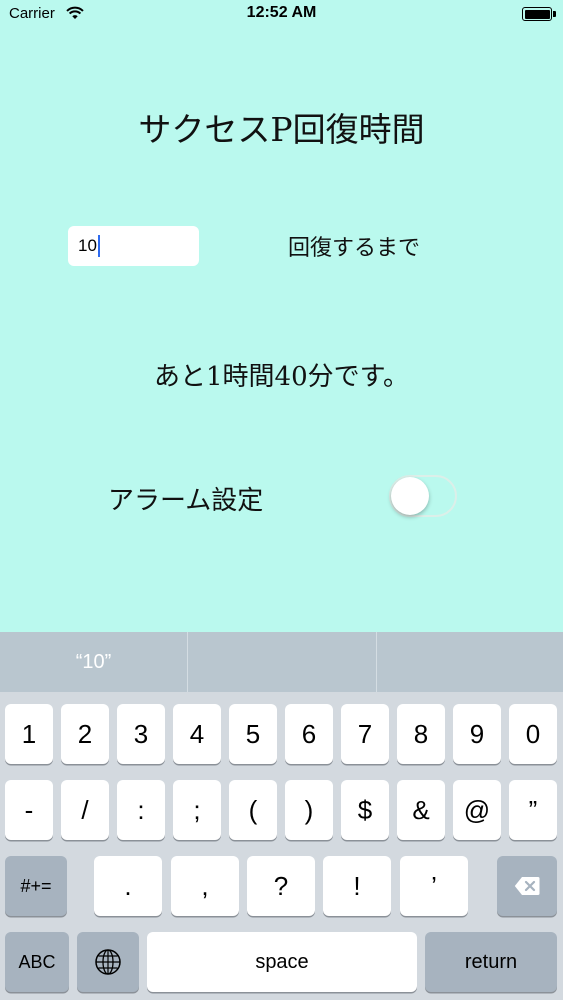 The width and height of the screenshot is (563, 1000). I want to click on text-caret, so click(98, 246).